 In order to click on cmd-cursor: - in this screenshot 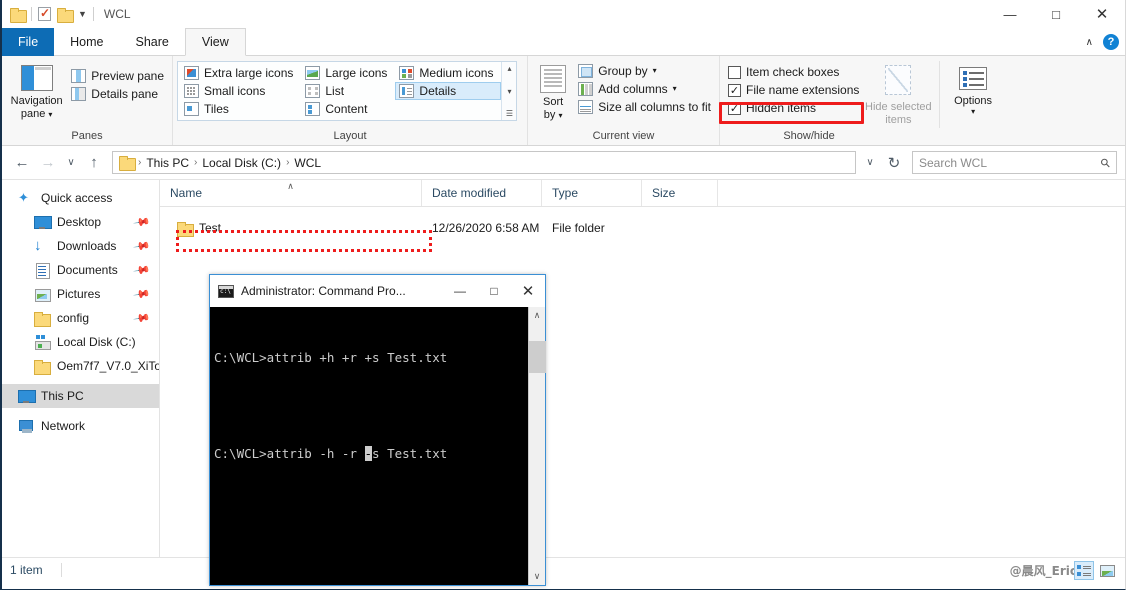, I will do `click(368, 453)`.